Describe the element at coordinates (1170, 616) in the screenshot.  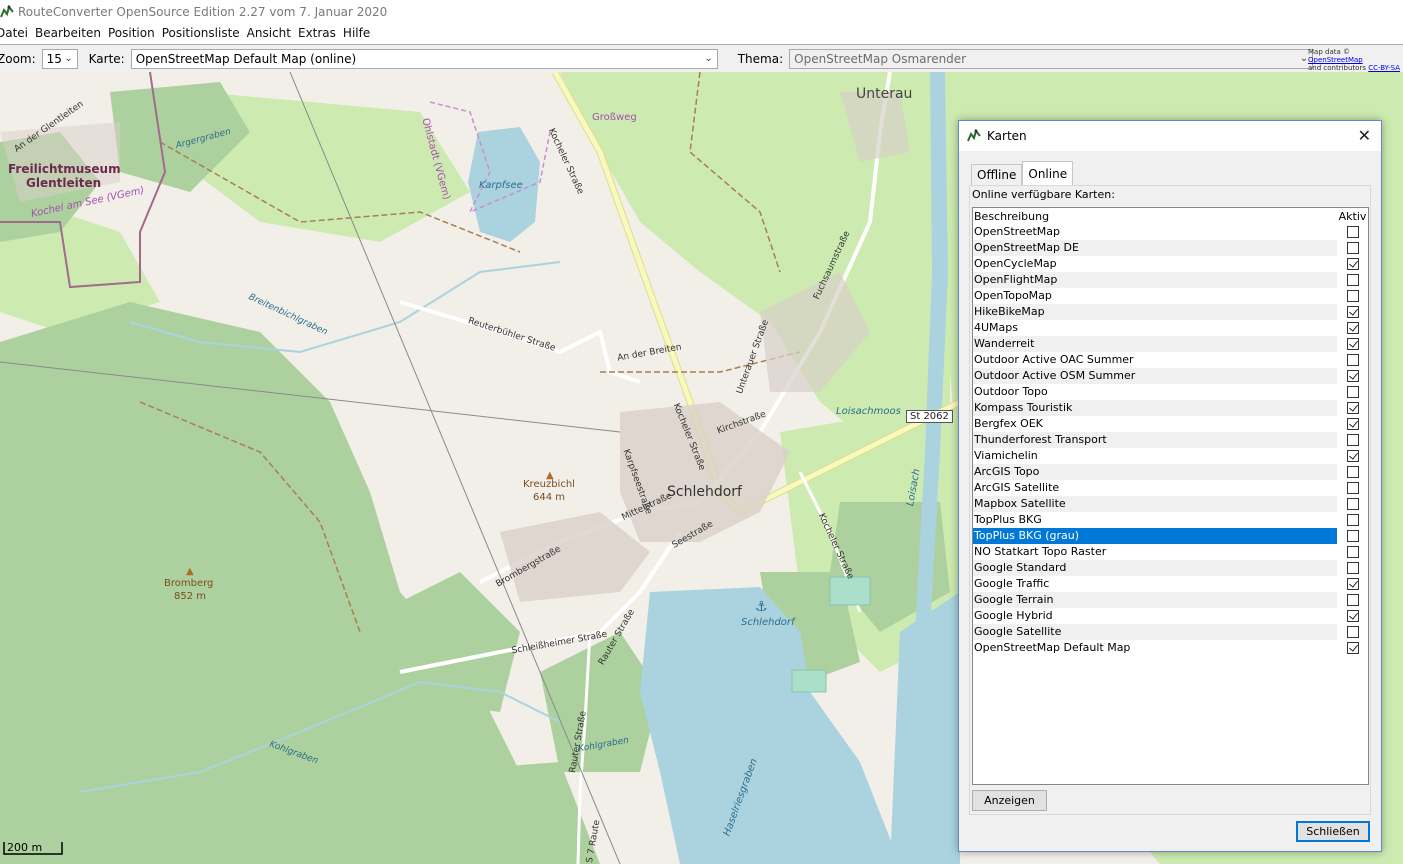
I see `table-row: Google Hybrid` at that location.